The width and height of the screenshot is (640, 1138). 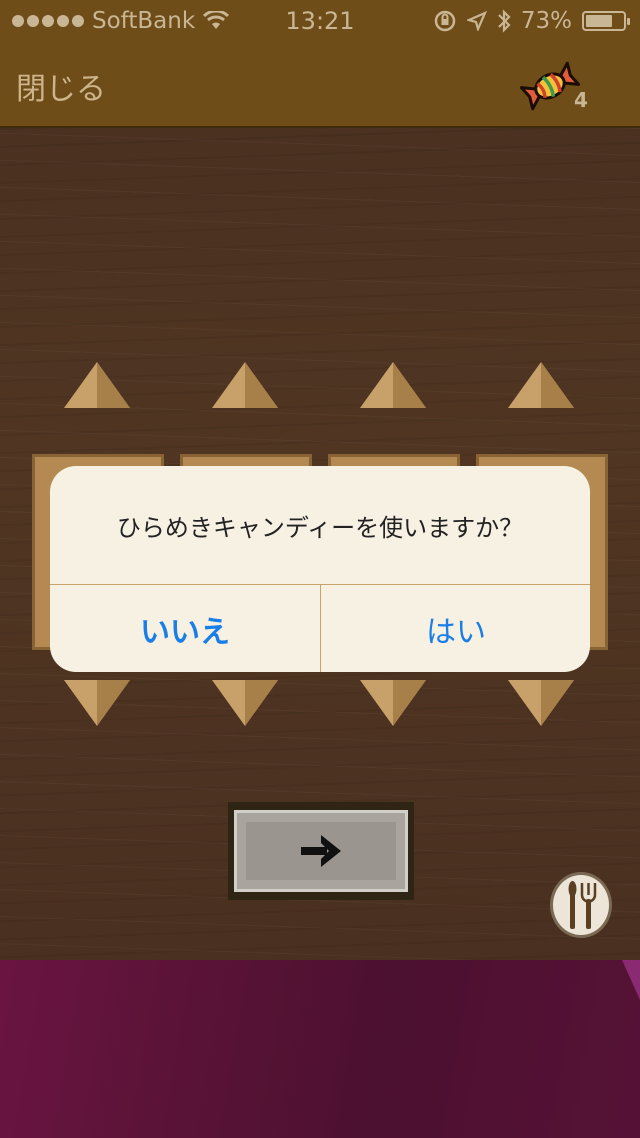 What do you see at coordinates (606, 21) in the screenshot?
I see `battery-icon` at bounding box center [606, 21].